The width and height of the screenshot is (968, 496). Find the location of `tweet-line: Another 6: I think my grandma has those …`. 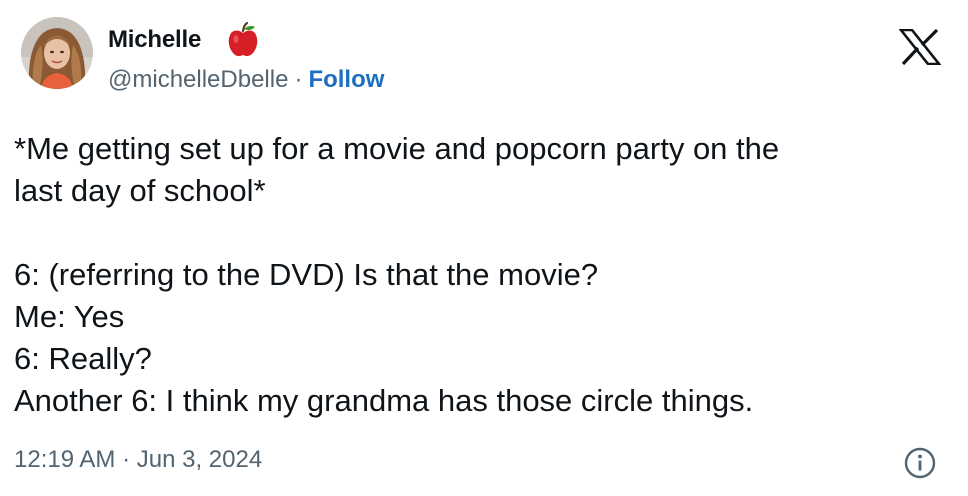

tweet-line: Another 6: I think my grandma has those … is located at coordinates (384, 400).